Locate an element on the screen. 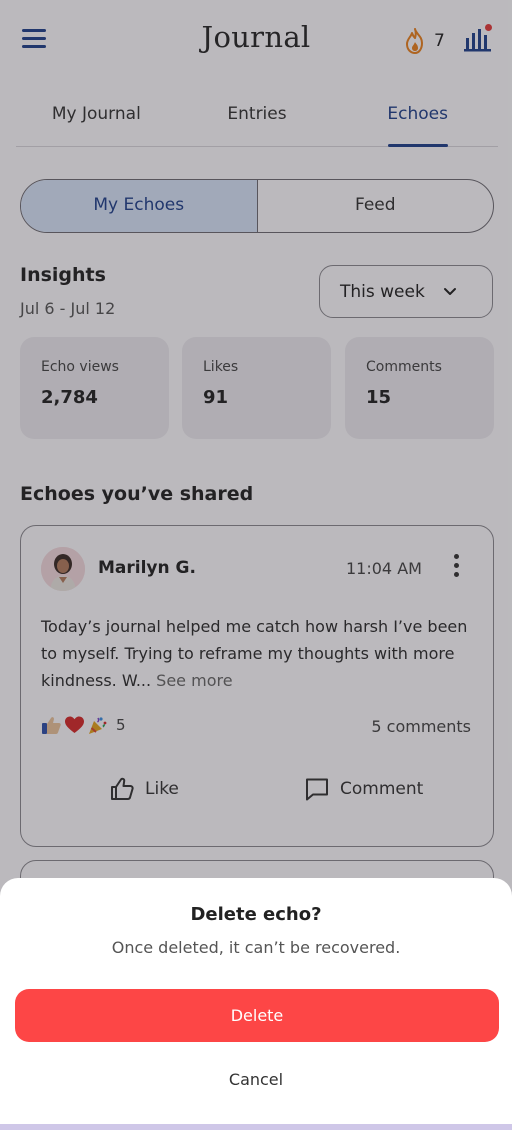 This screenshot has width=512, height=1130. cancel-button: Cancel is located at coordinates (256, 1080).